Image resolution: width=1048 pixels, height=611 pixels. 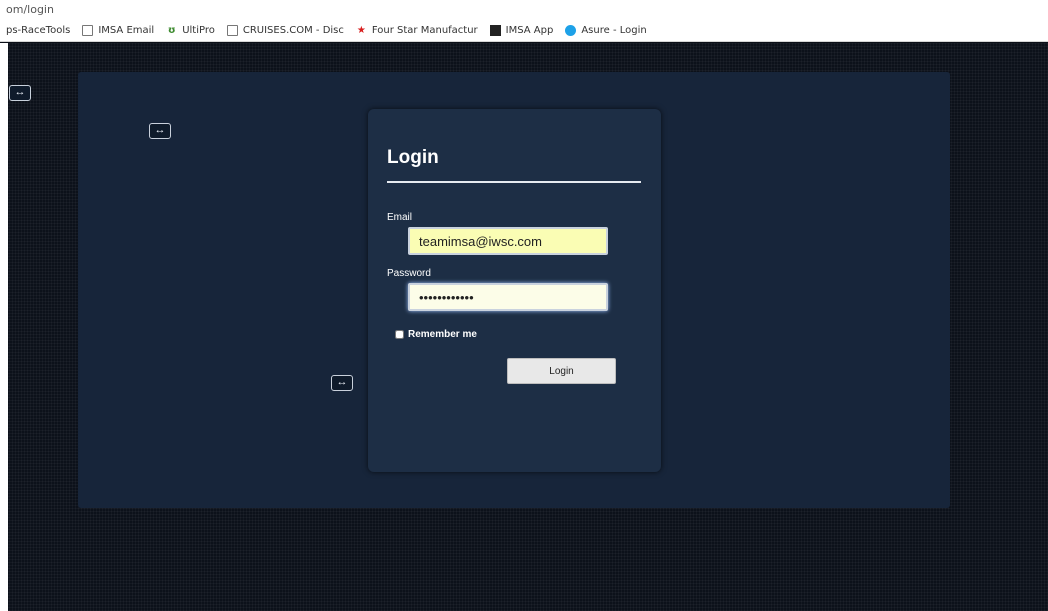 What do you see at coordinates (614, 30) in the screenshot?
I see `bookmark-label: Asure - Login` at bounding box center [614, 30].